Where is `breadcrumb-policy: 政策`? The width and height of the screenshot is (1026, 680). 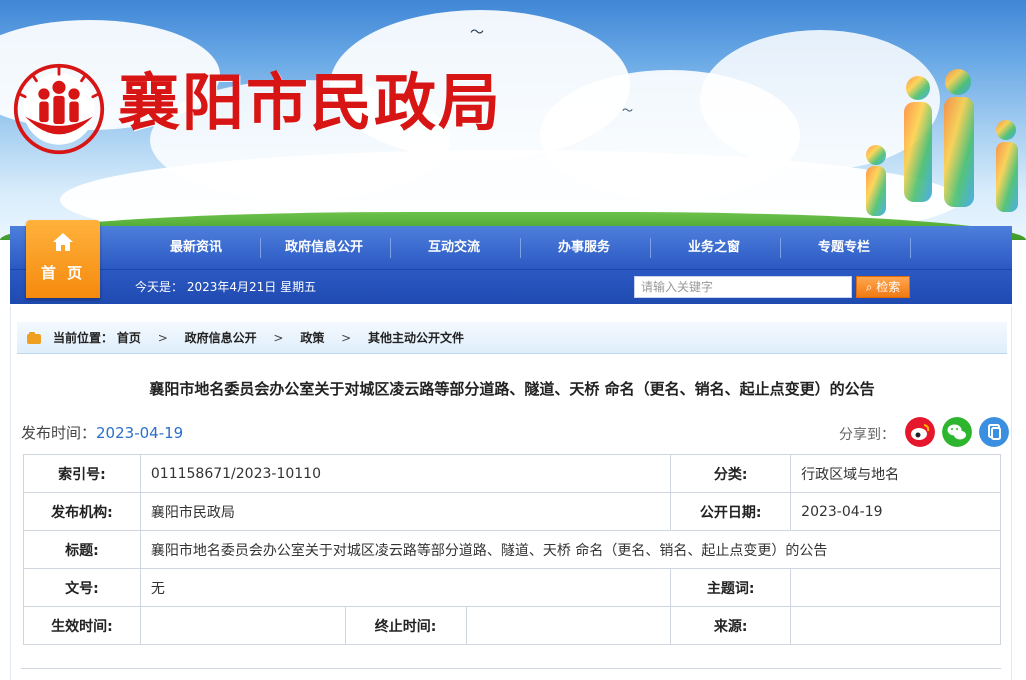
breadcrumb-policy: 政策 is located at coordinates (312, 338).